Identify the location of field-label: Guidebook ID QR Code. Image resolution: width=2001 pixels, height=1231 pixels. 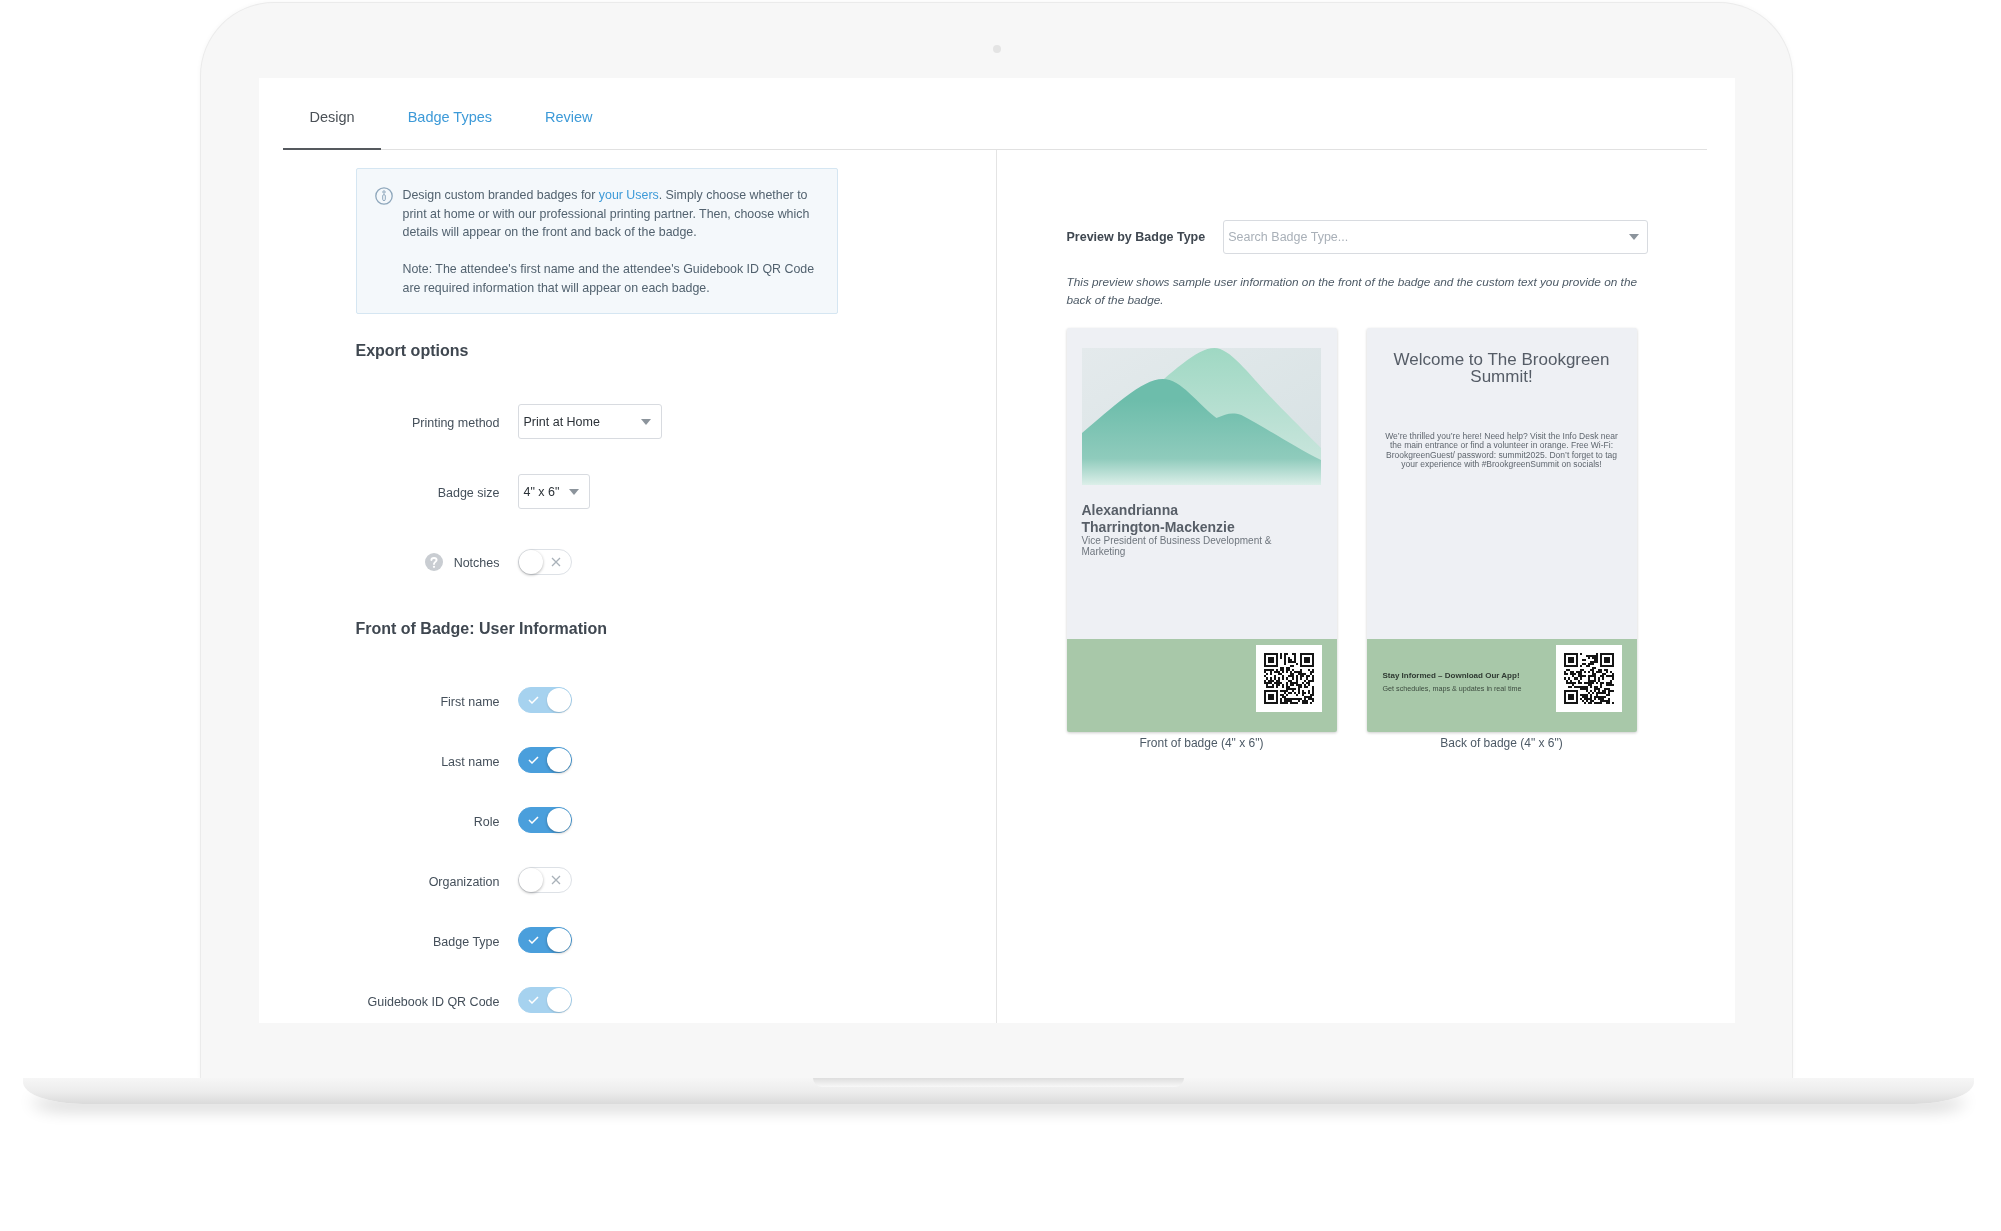
(433, 1001).